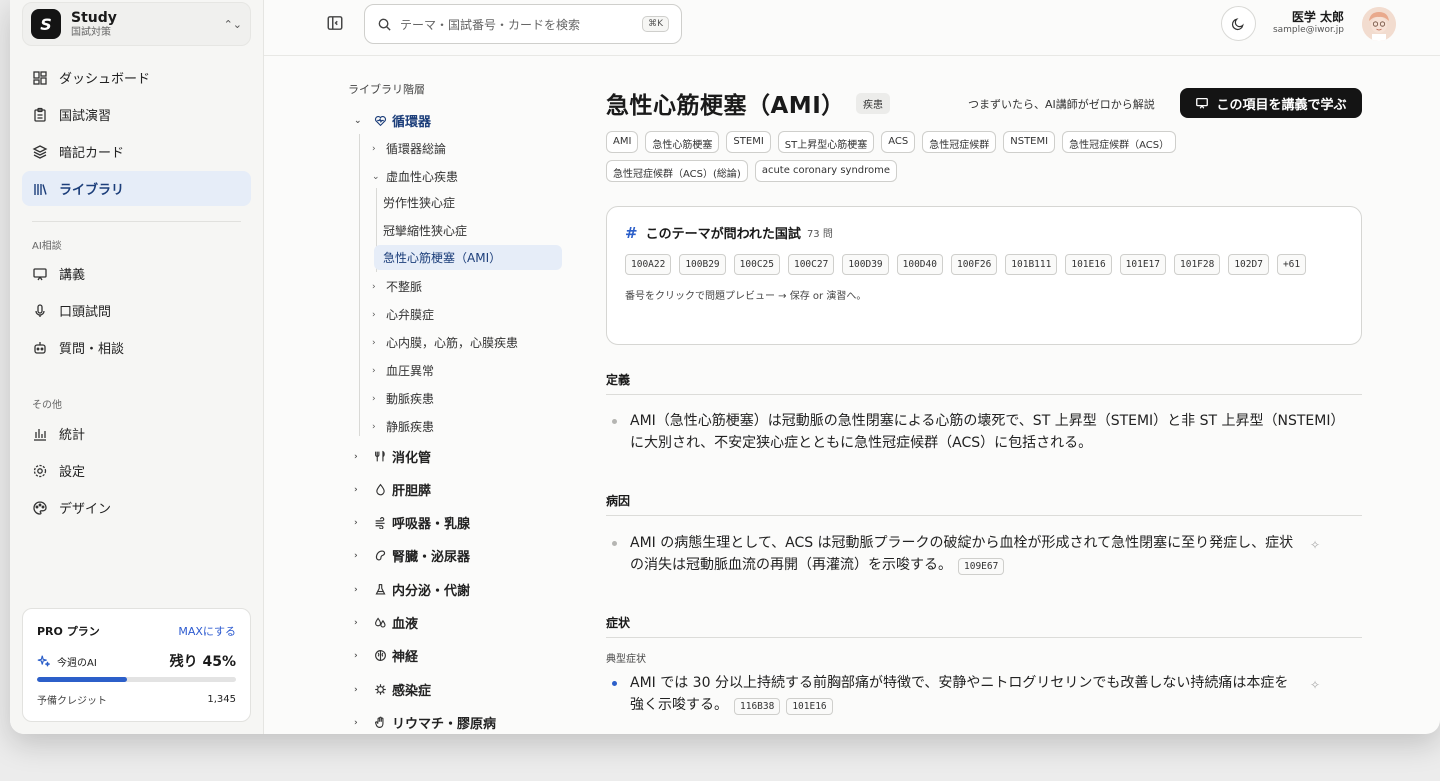 The height and width of the screenshot is (781, 1440). I want to click on tree-category: › 腎臓・泌尿器, so click(412, 555).